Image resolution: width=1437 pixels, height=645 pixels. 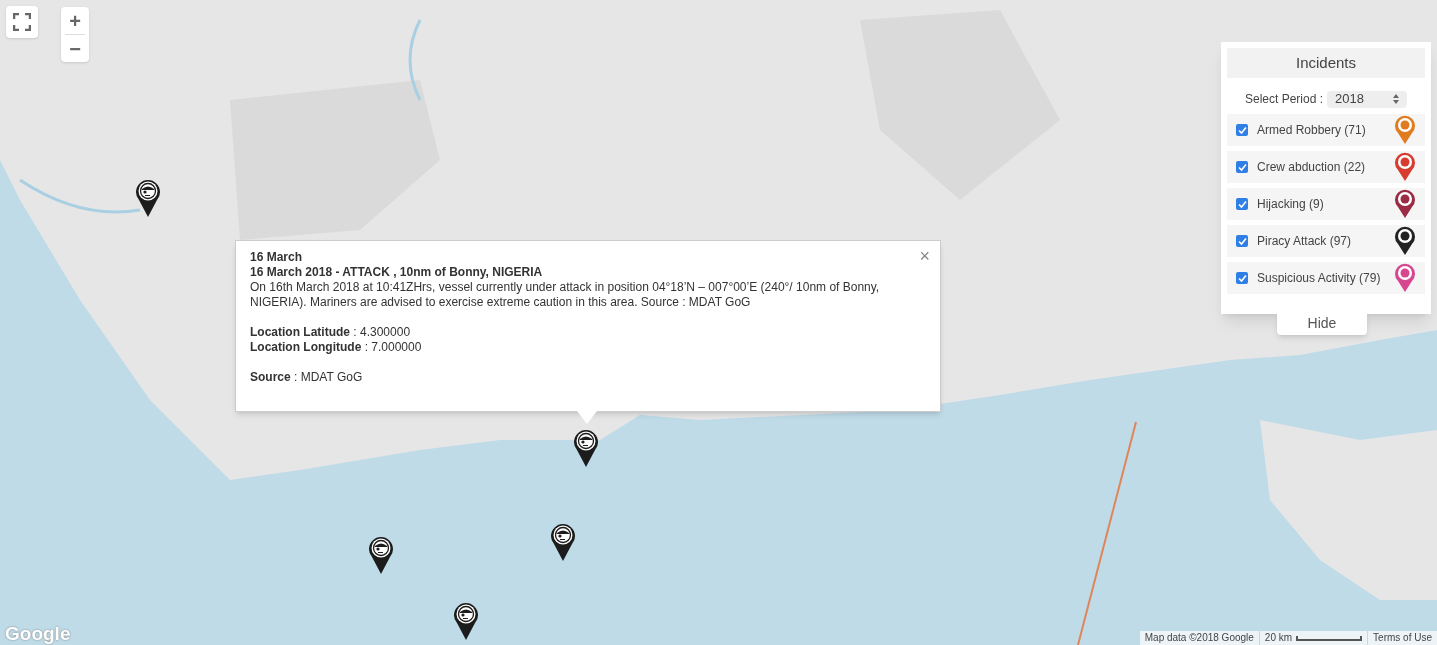 What do you see at coordinates (565, 295) in the screenshot?
I see `popup-description: On 16th March 2018 at 10:41ZHrs, vessel currently under attack in position 04°18’N – 007°00’E (240°/ 10nm of Bonny, NIGERIA). Mariners are advised to exercise extreme caution in this area. Source : MDAT GoG` at bounding box center [565, 295].